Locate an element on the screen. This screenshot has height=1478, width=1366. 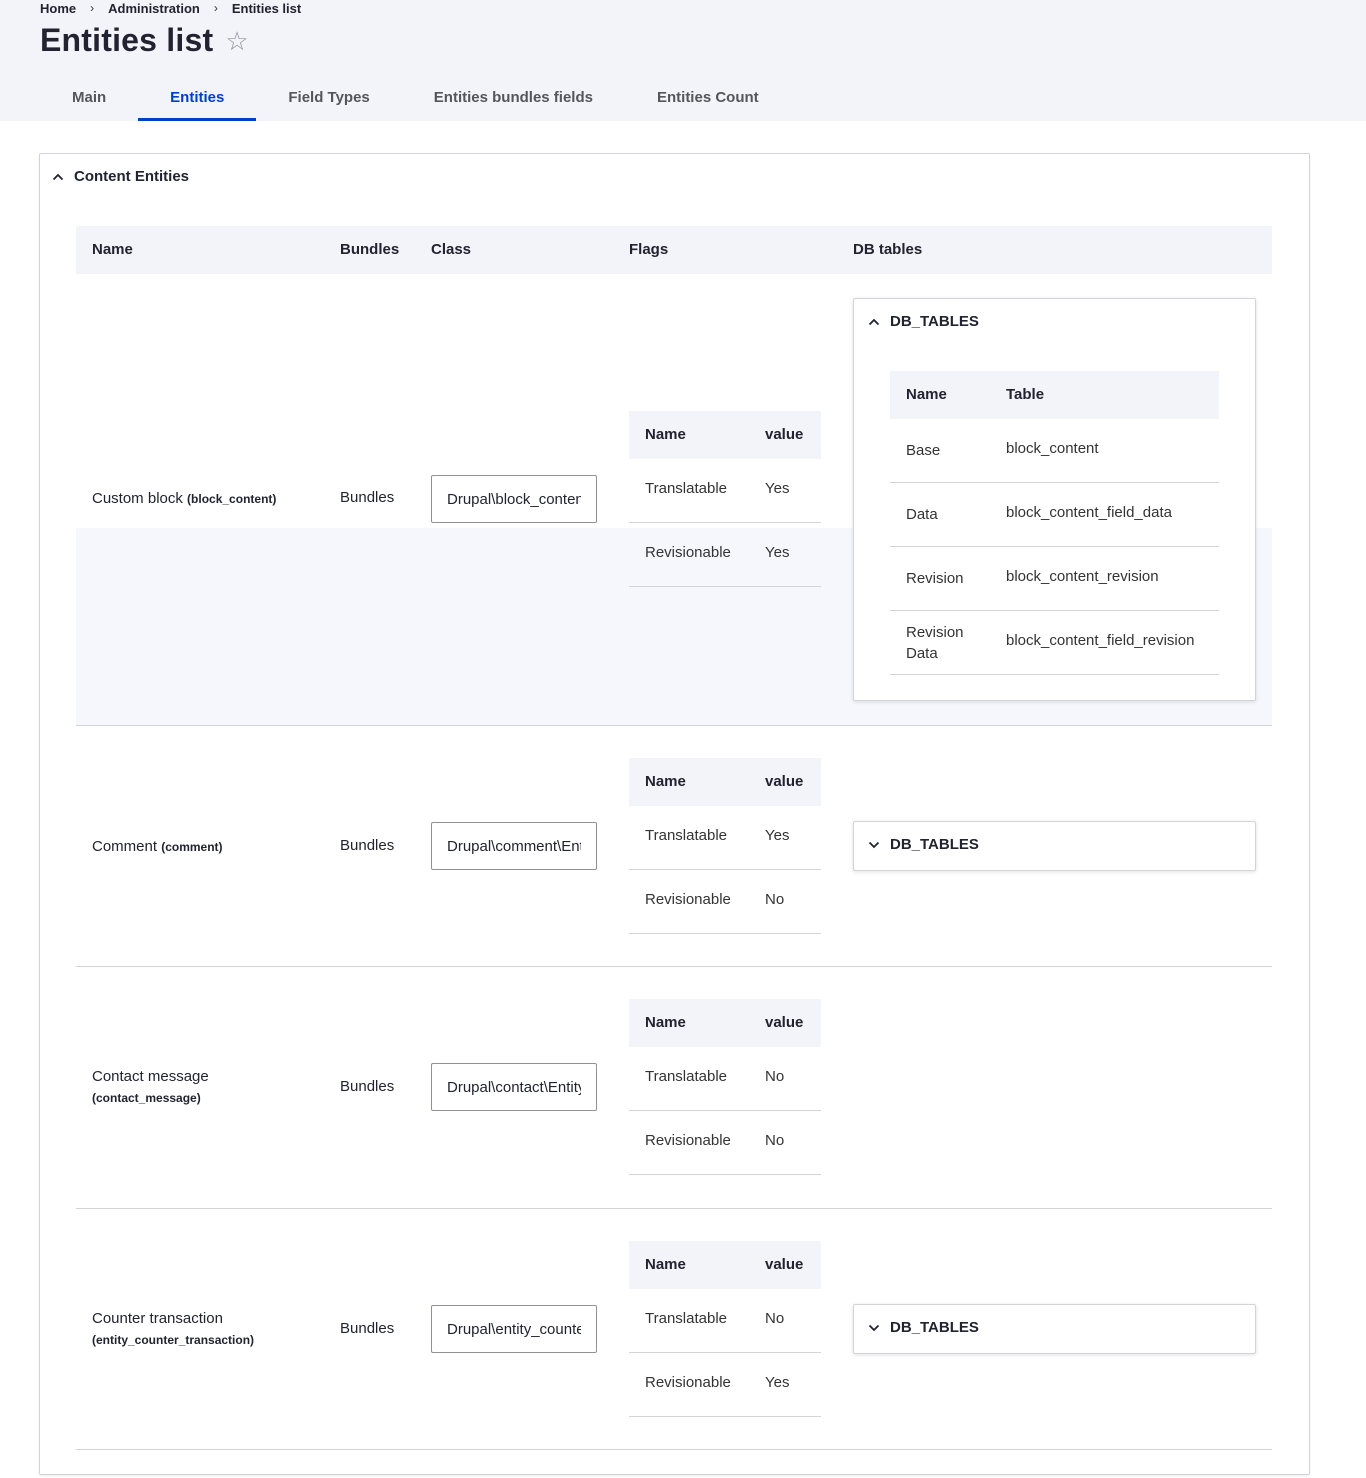
table-header: Name Bundles Class Flags DB tables is located at coordinates (674, 250).